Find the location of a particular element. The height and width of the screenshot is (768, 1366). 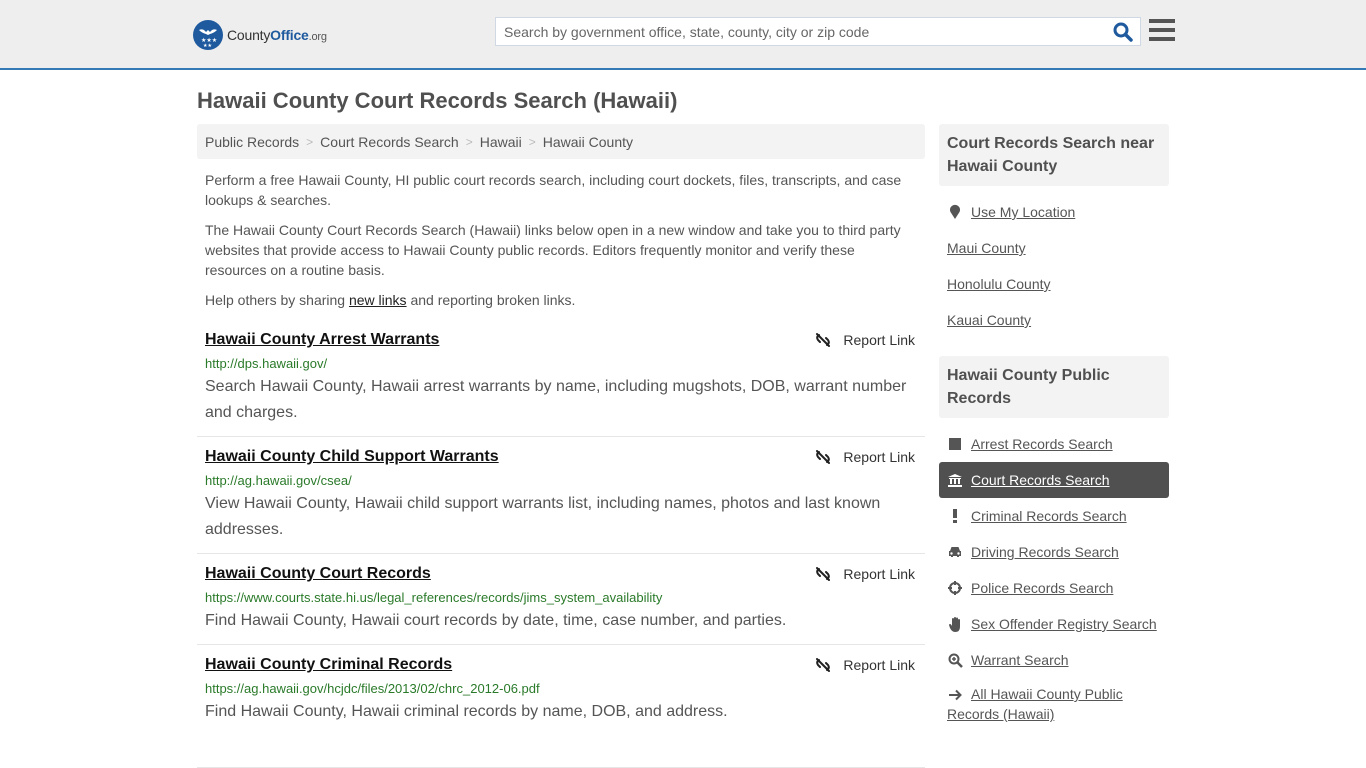

search-button is located at coordinates (1123, 32).